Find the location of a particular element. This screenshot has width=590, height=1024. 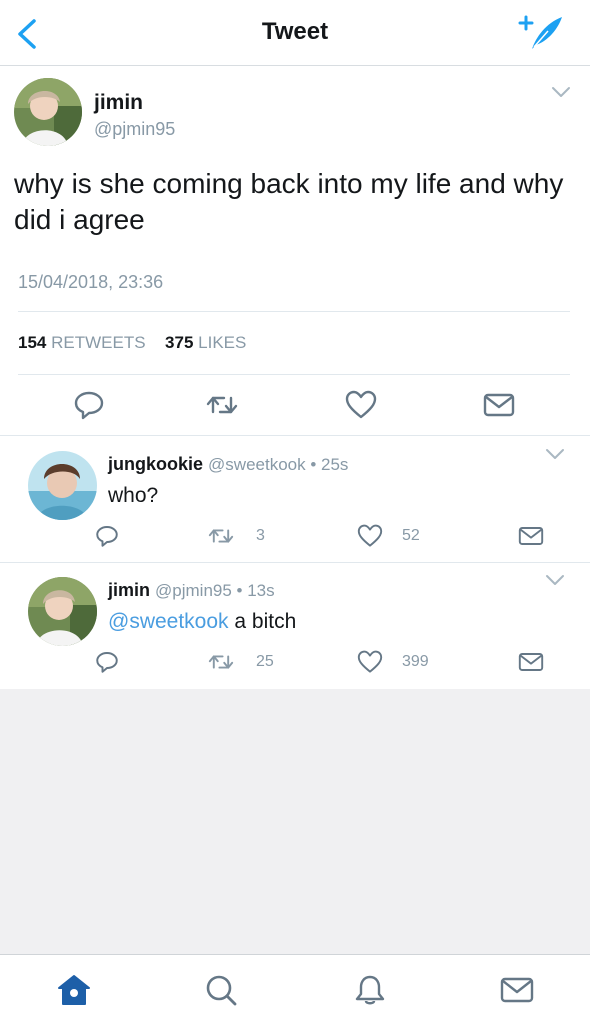

like-count: 52 is located at coordinates (411, 535).